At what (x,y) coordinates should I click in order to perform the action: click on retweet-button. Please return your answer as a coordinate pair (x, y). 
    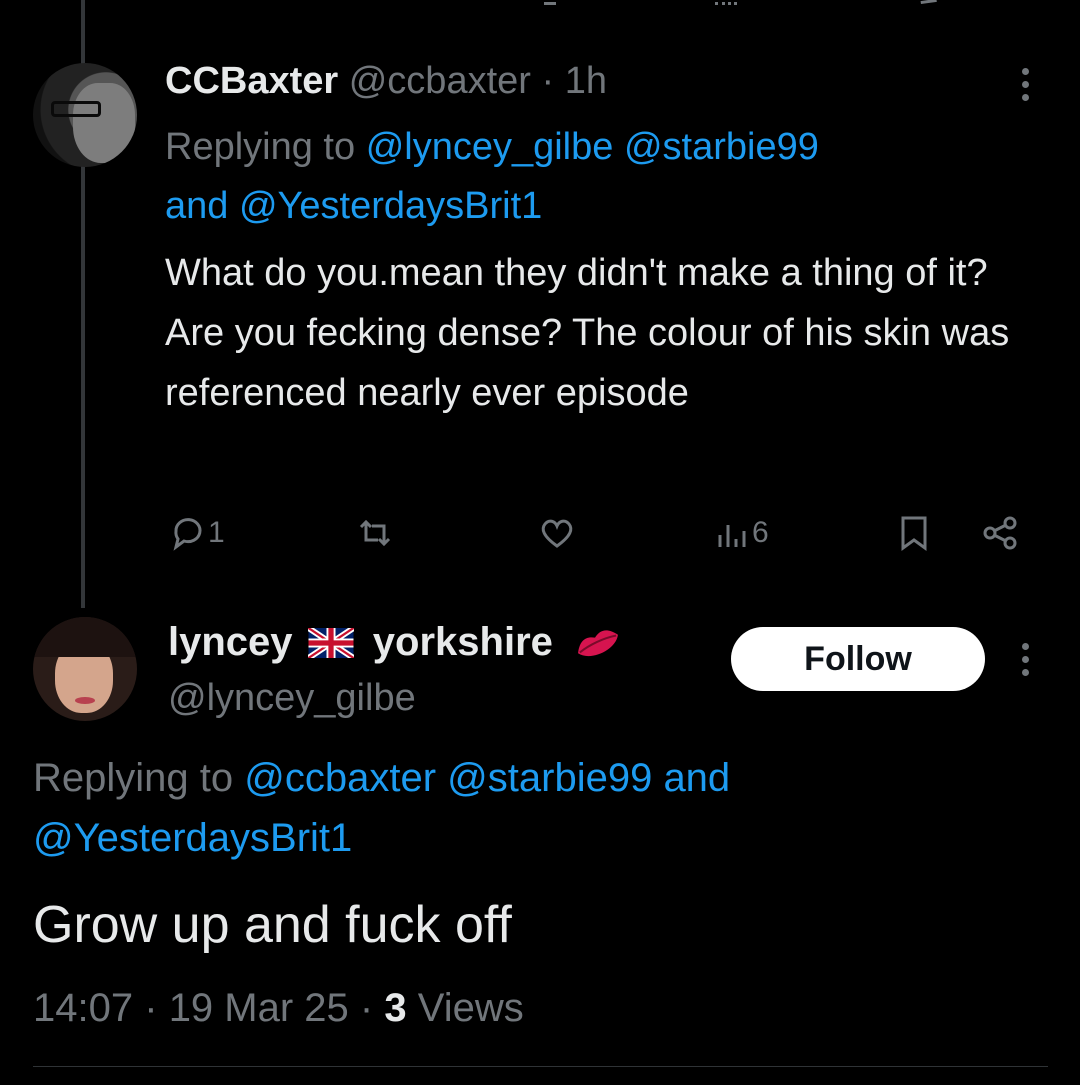
    Looking at the image, I should click on (375, 533).